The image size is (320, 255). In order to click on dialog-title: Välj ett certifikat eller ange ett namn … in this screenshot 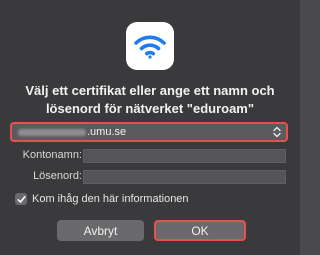, I will do `click(150, 100)`.